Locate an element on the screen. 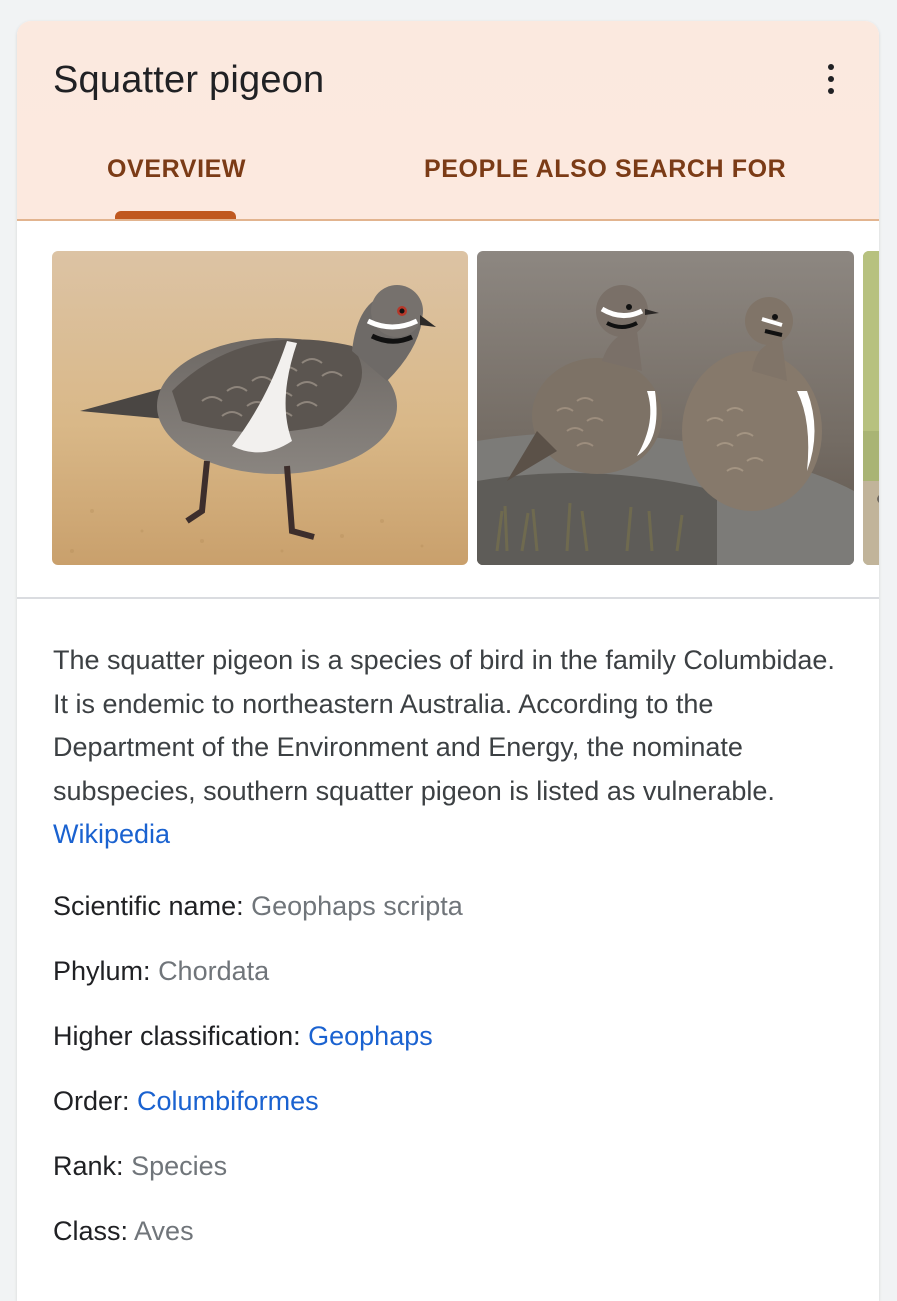 The height and width of the screenshot is (1301, 897). active-tab-indicator is located at coordinates (175, 215).